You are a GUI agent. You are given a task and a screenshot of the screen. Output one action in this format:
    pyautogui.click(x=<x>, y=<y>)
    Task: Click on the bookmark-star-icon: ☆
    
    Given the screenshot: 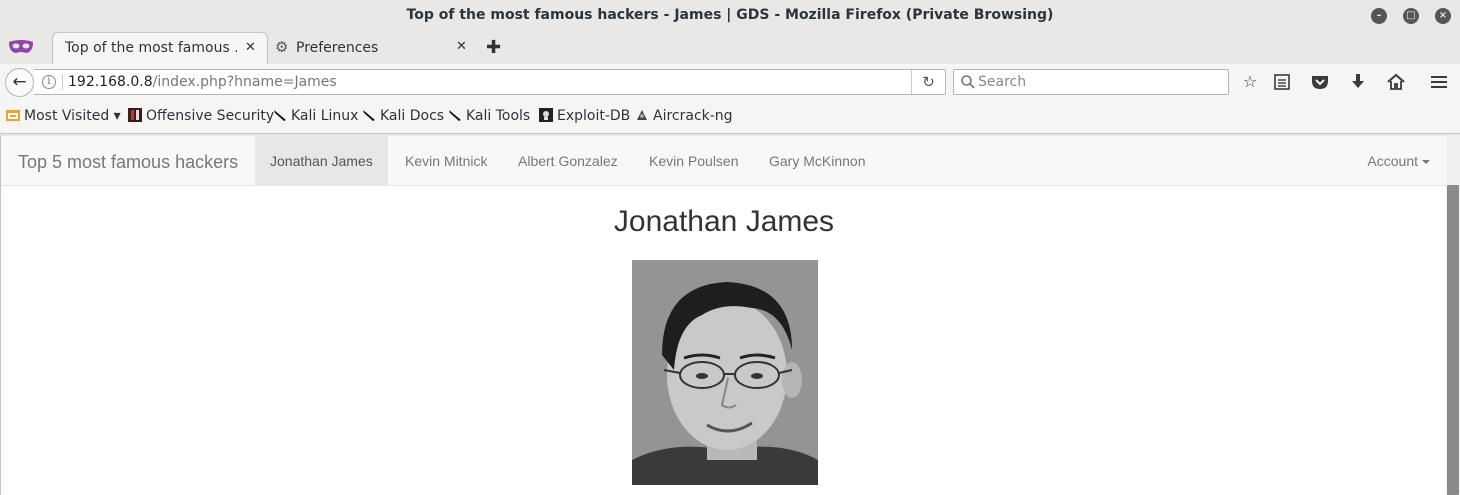 What is the action you would take?
    pyautogui.click(x=1250, y=82)
    